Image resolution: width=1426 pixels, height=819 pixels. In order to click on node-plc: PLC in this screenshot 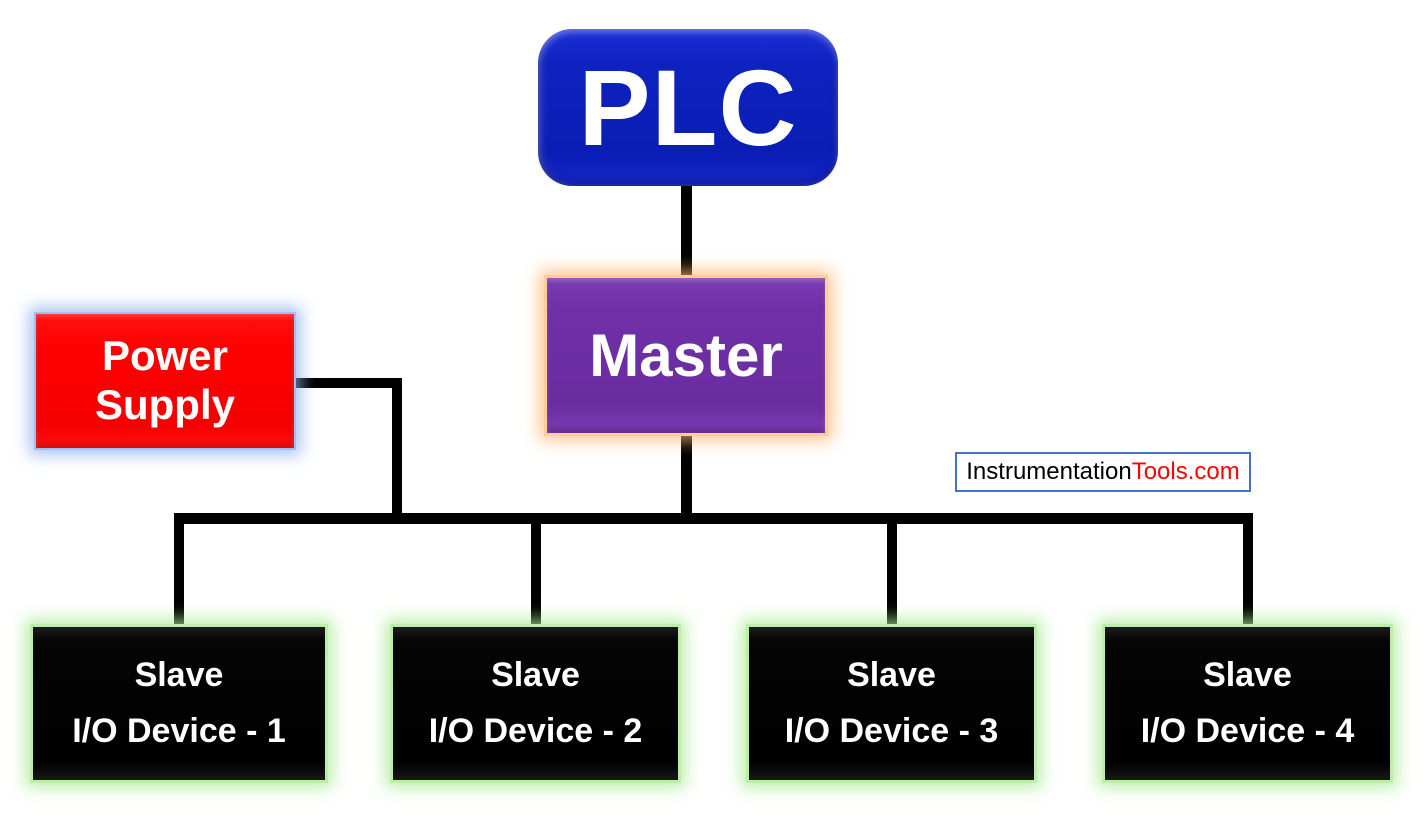, I will do `click(688, 107)`.